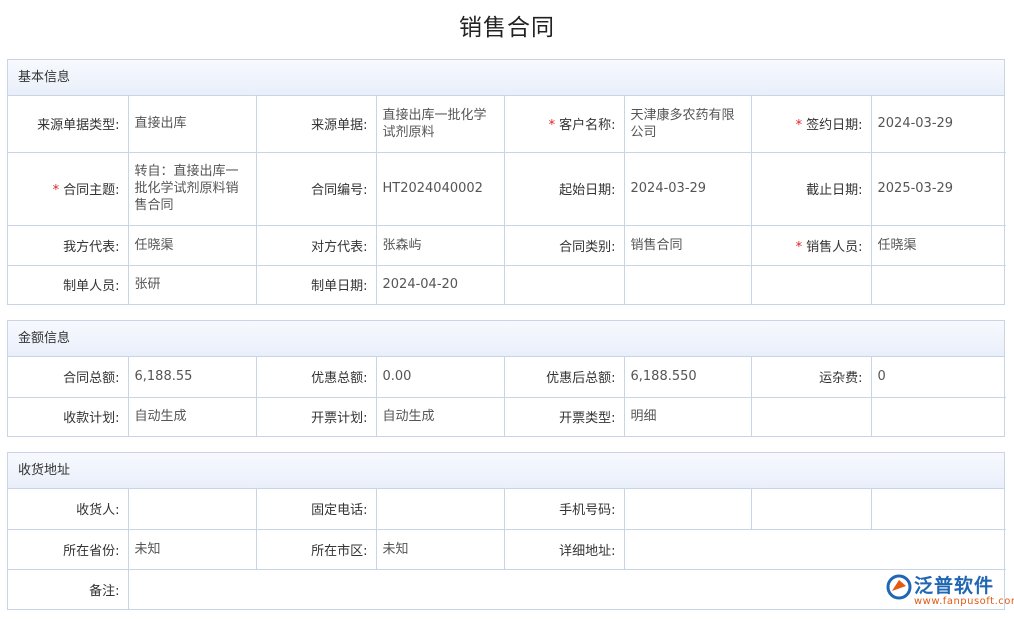 The height and width of the screenshot is (619, 1014). I want to click on total-label: 合同总额:, so click(68, 377).